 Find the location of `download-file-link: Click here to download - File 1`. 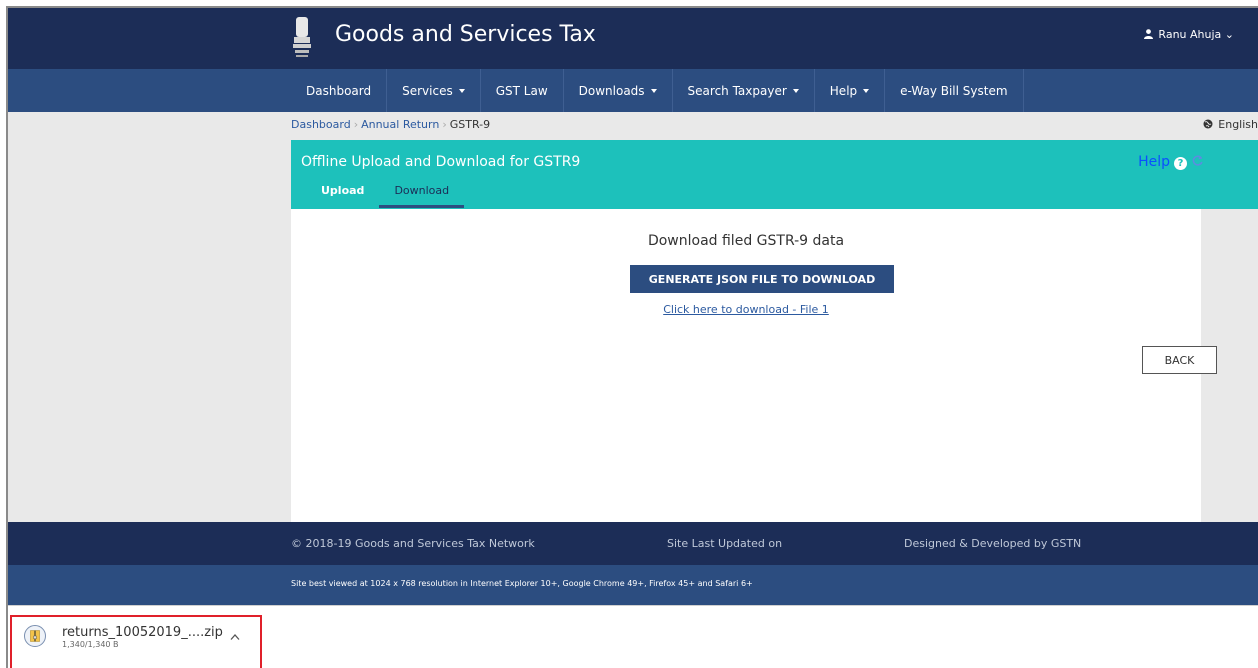

download-file-link: Click here to download - File 1 is located at coordinates (746, 309).